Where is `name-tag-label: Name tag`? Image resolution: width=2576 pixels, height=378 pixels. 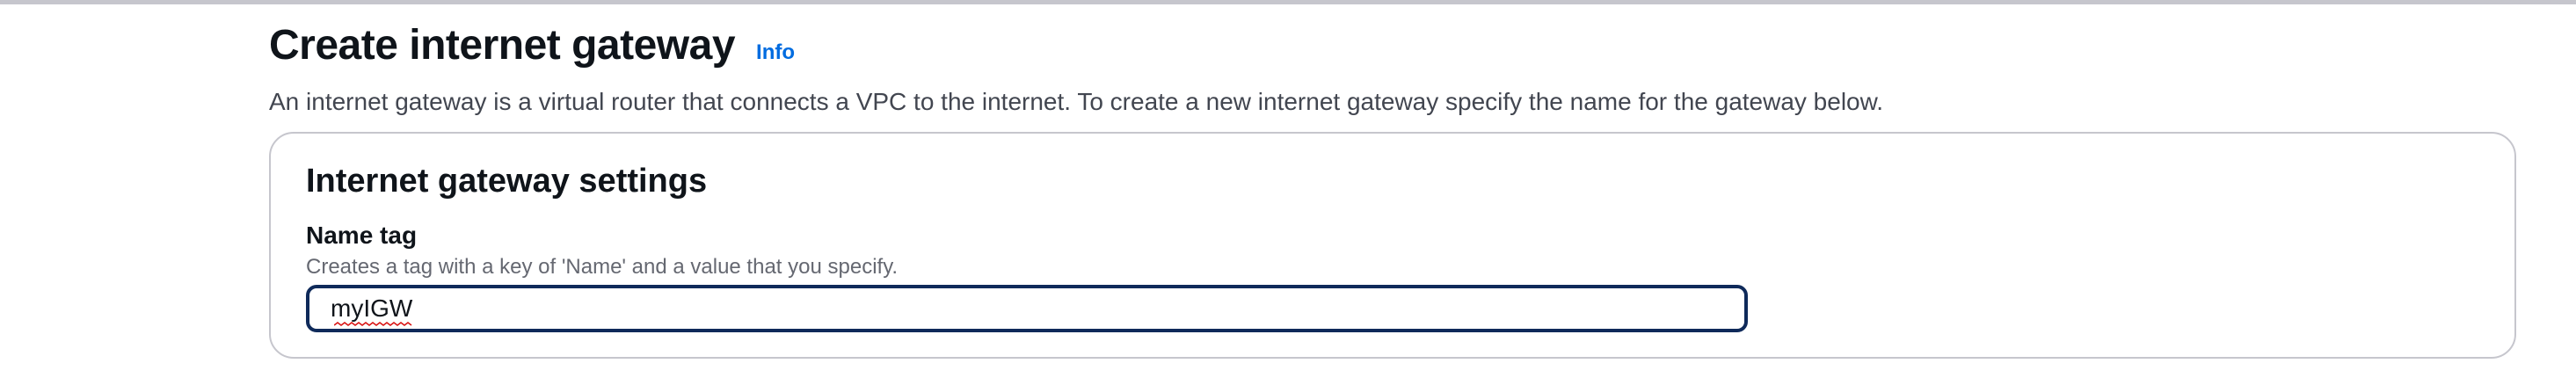
name-tag-label: Name tag is located at coordinates (362, 236).